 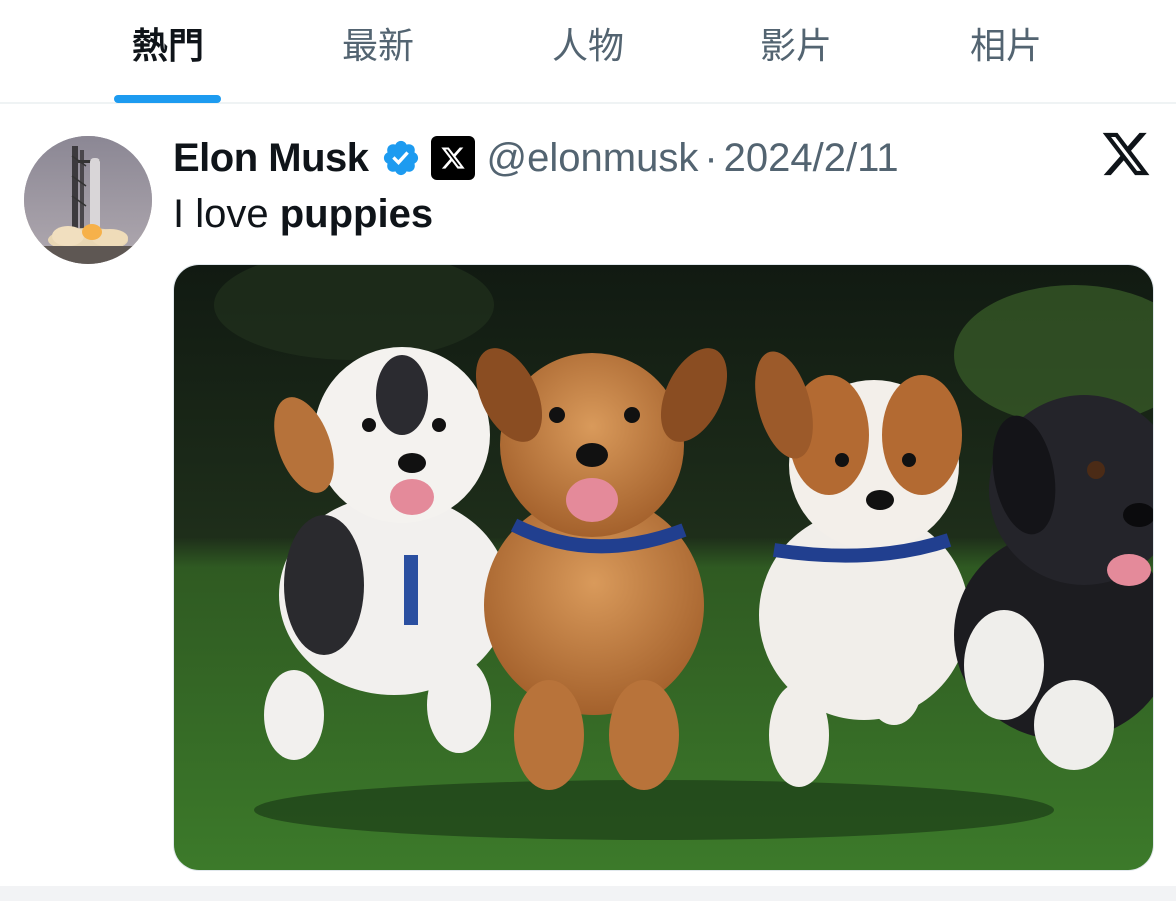 What do you see at coordinates (593, 158) in the screenshot?
I see `author-handle: @elonmusk` at bounding box center [593, 158].